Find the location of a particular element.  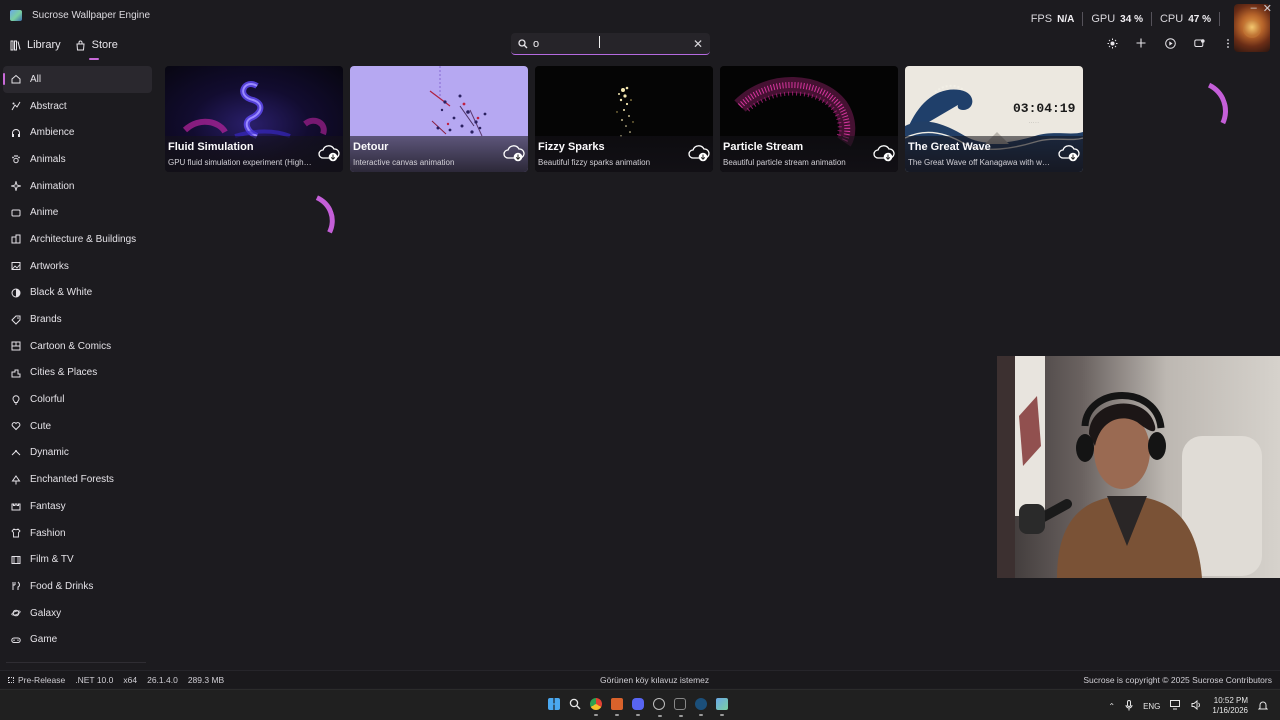

sidebar-item-cartoon-comics: Cartoon & Comics is located at coordinates (77, 346).